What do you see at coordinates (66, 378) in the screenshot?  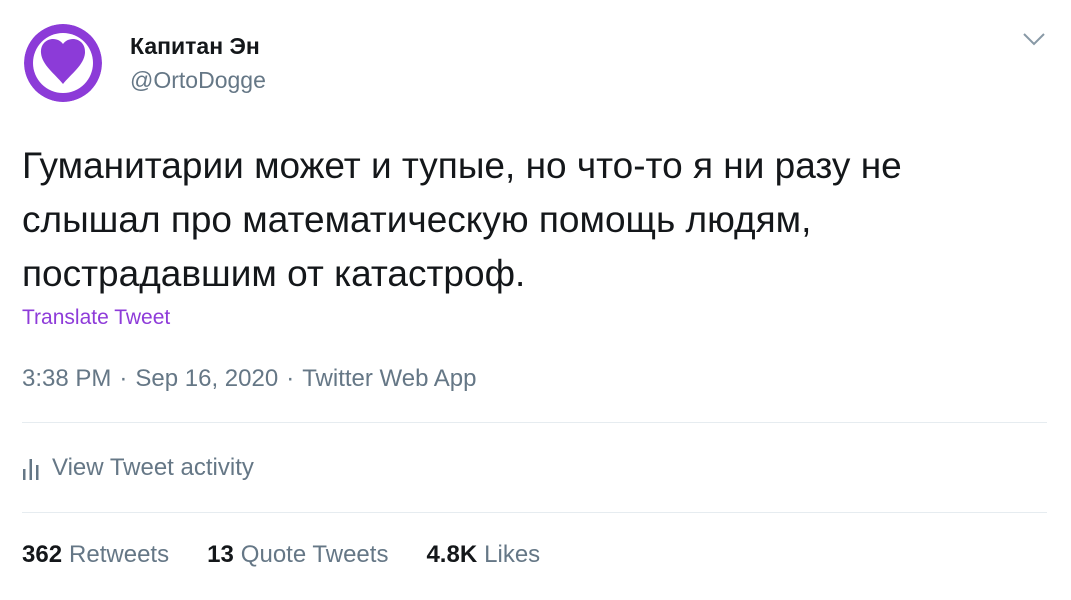 I see `tweet-time: 3:38 PM` at bounding box center [66, 378].